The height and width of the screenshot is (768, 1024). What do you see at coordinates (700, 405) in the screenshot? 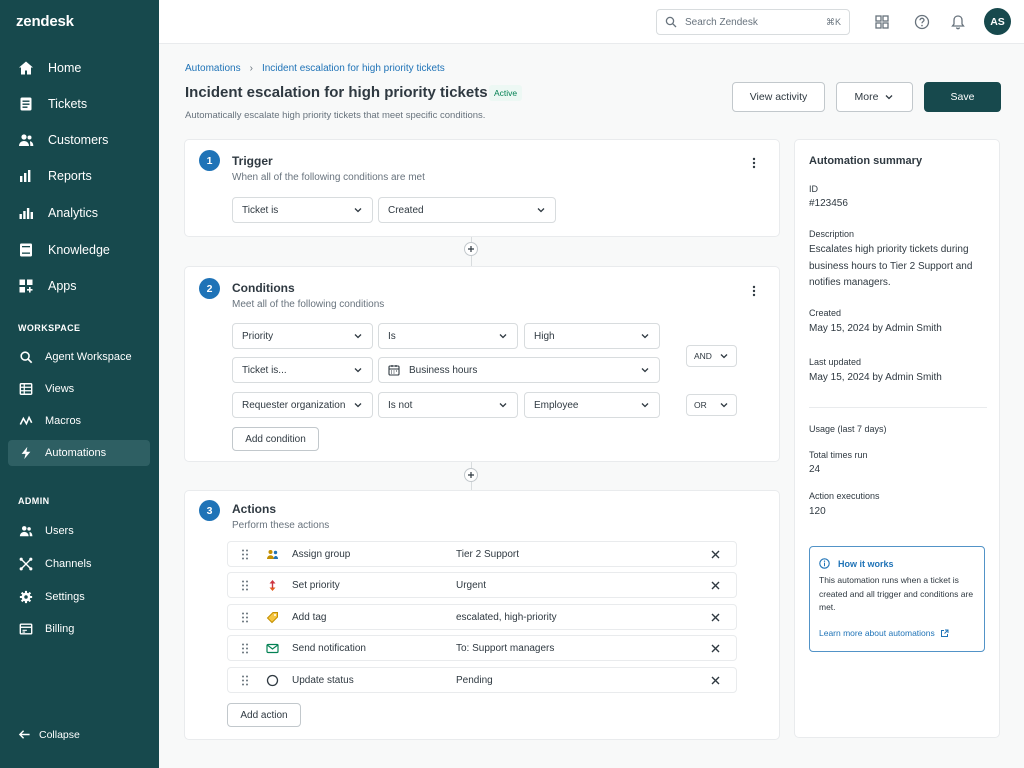
I see `select-value: OR` at bounding box center [700, 405].